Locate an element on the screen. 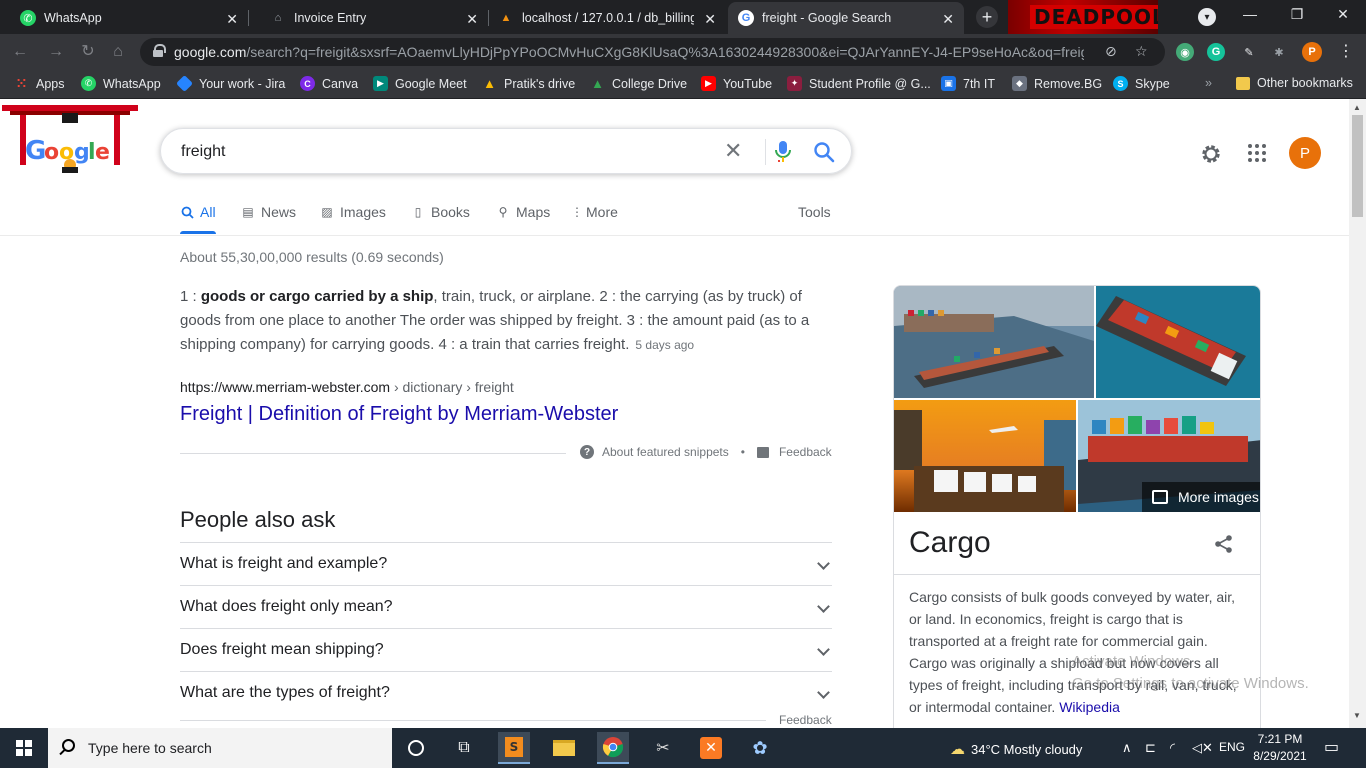 The height and width of the screenshot is (768, 1366). bookmark-college-drive: ▲ College Drive is located at coordinates (638, 83).